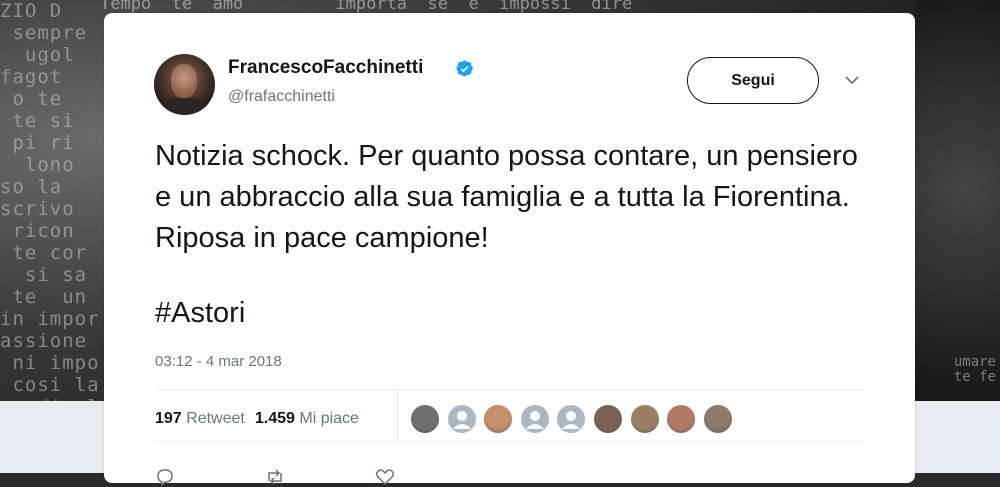 This screenshot has height=487, width=1000. Describe the element at coordinates (464, 68) in the screenshot. I see `verified-badge-icon` at that location.